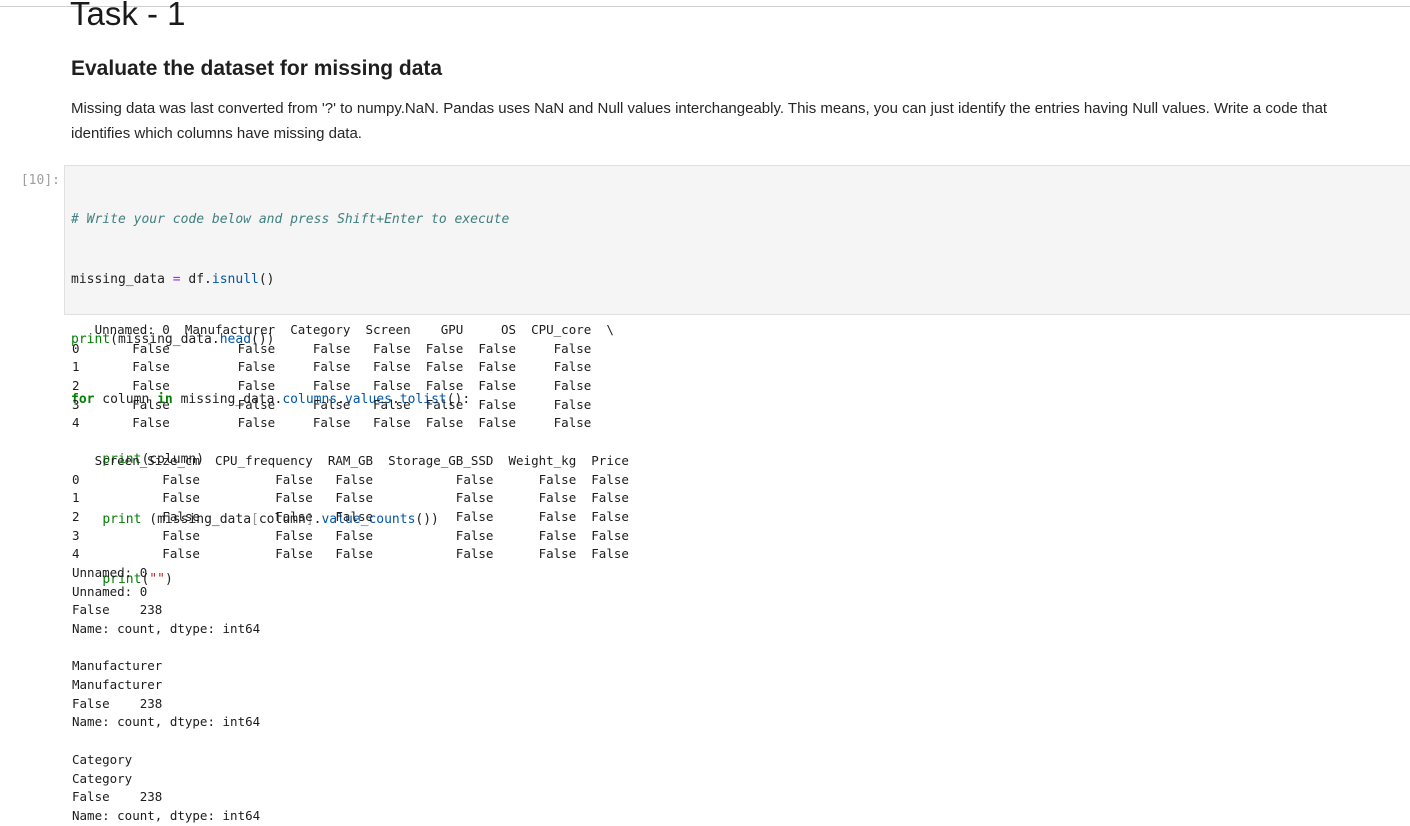  I want to click on output-line: 3 False False False False False False, so click(350, 535).